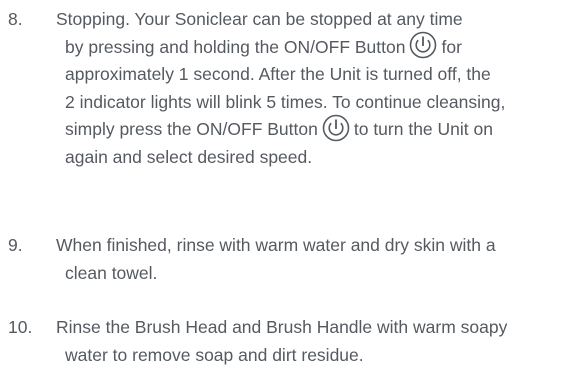 This screenshot has width=587, height=381. I want to click on step-number: 10., so click(20, 327).